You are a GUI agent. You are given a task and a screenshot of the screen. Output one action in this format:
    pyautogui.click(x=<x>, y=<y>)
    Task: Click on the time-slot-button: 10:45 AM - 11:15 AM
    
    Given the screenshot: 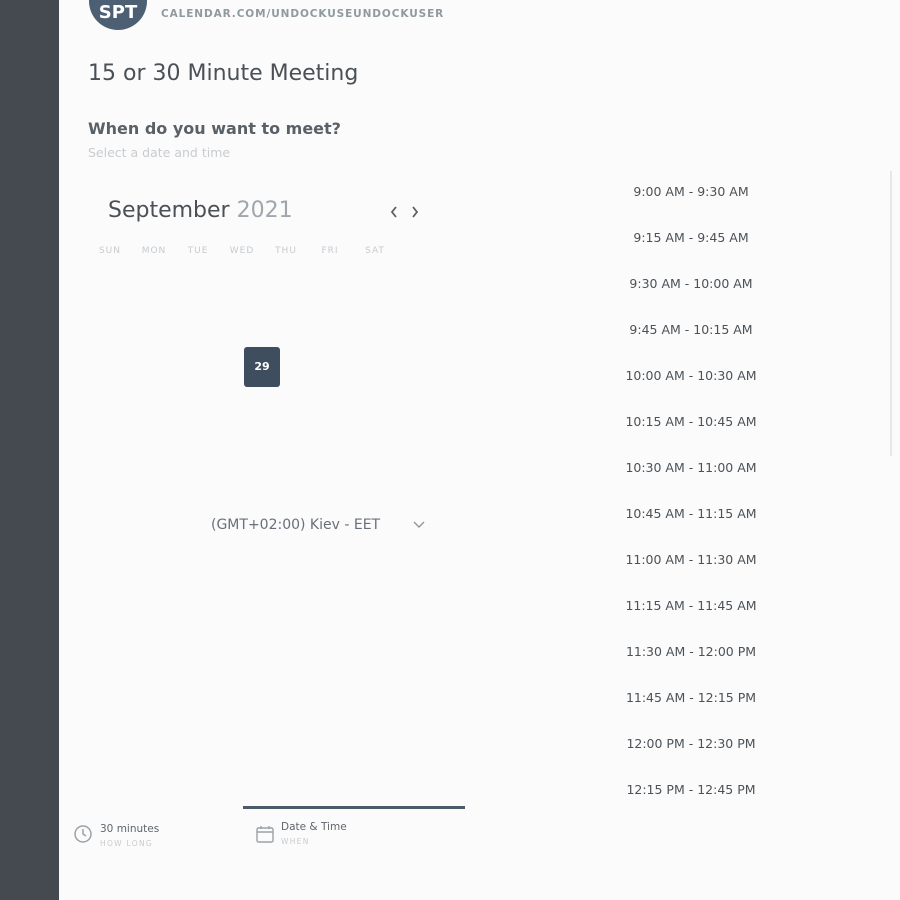 What is the action you would take?
    pyautogui.click(x=691, y=525)
    